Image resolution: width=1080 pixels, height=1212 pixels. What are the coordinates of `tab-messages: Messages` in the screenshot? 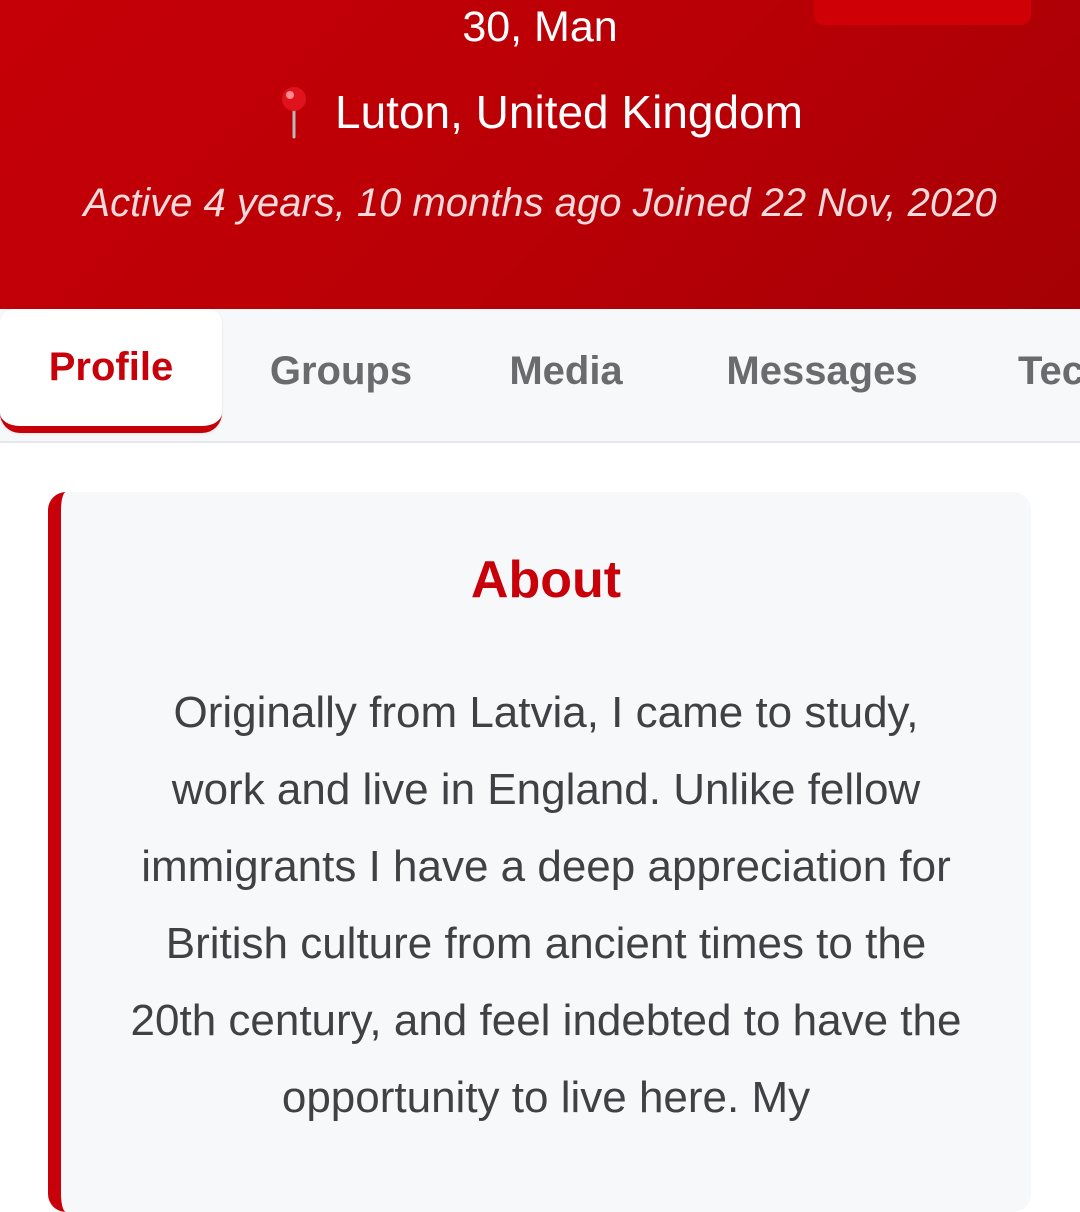 It's located at (822, 371).